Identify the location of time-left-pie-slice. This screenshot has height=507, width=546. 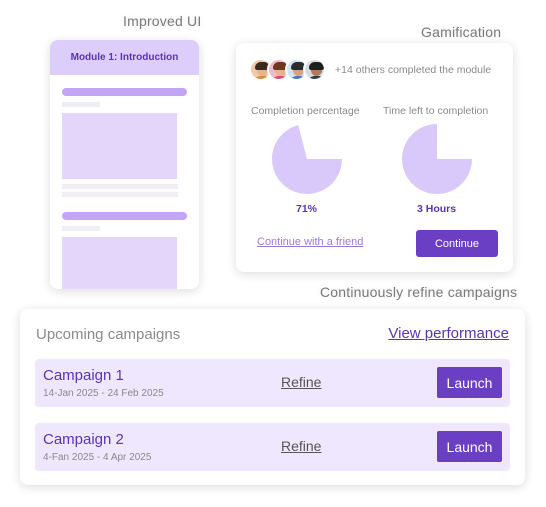
(437, 159).